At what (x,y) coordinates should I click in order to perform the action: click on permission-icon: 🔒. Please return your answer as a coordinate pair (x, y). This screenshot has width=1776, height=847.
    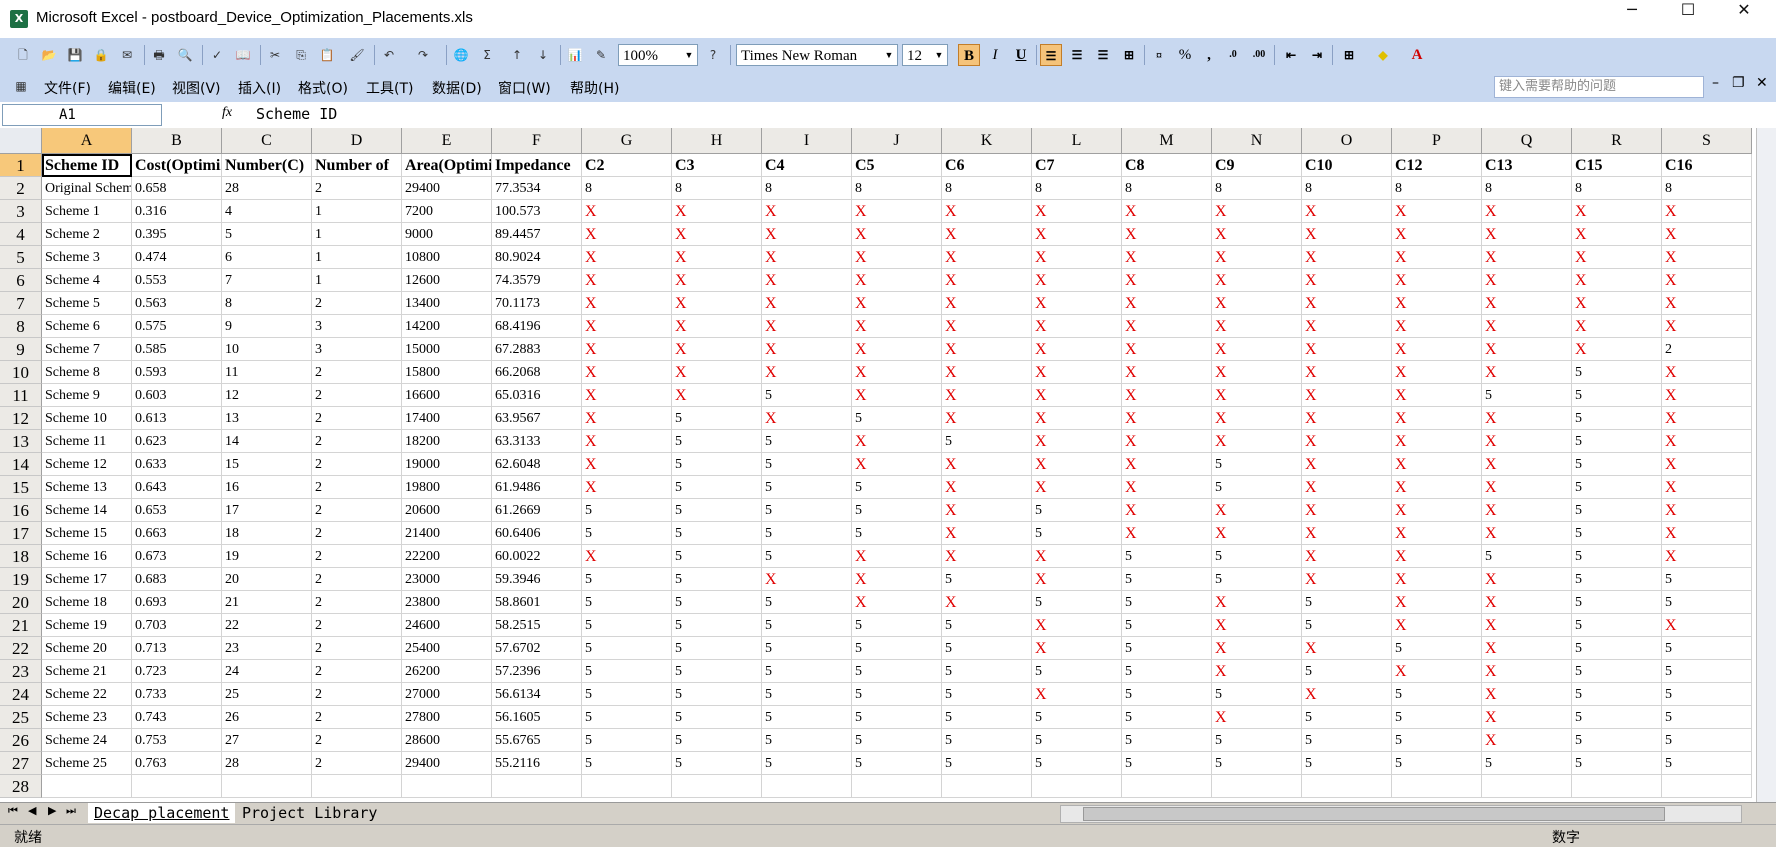
    Looking at the image, I should click on (101, 55).